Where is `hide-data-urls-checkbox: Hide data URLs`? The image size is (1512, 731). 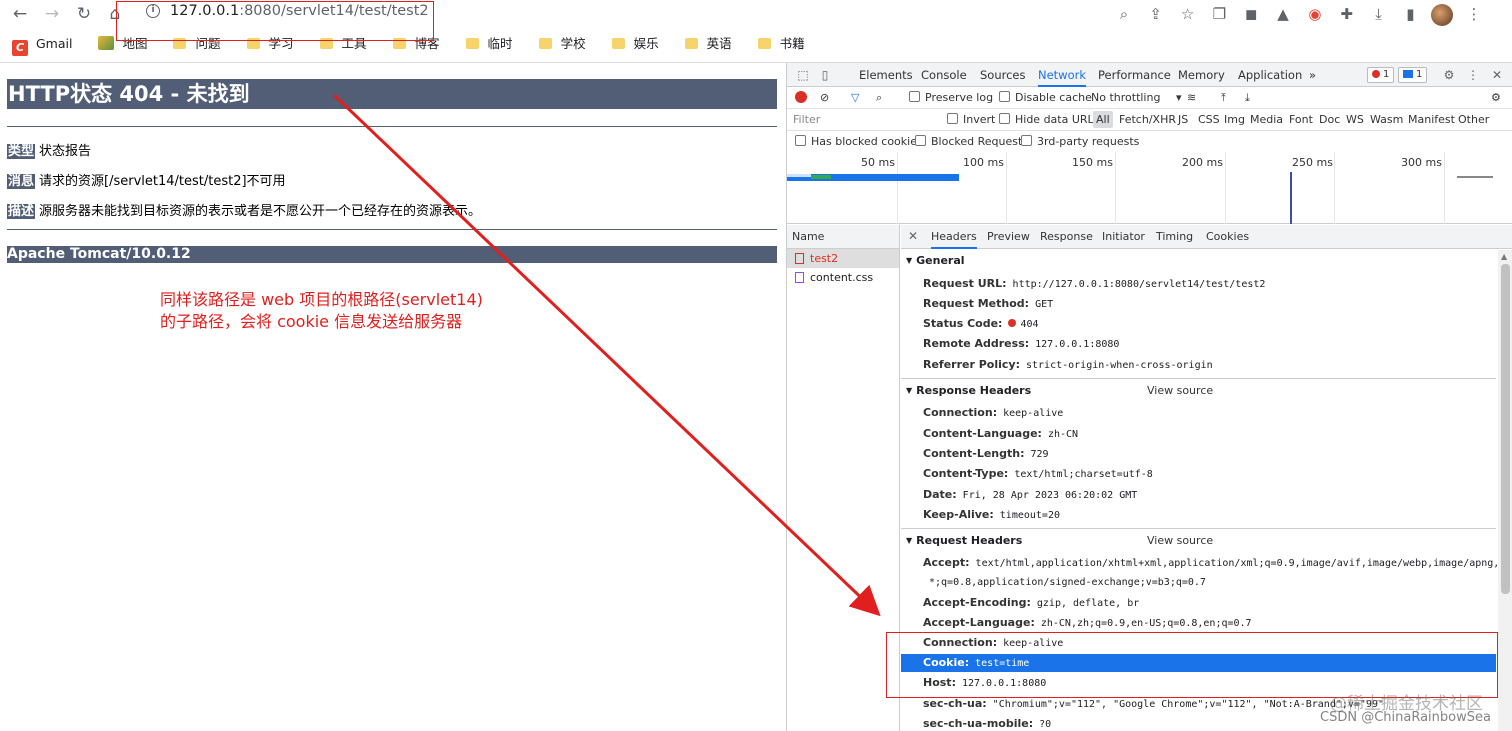 hide-data-urls-checkbox: Hide data URLs is located at coordinates (1049, 120).